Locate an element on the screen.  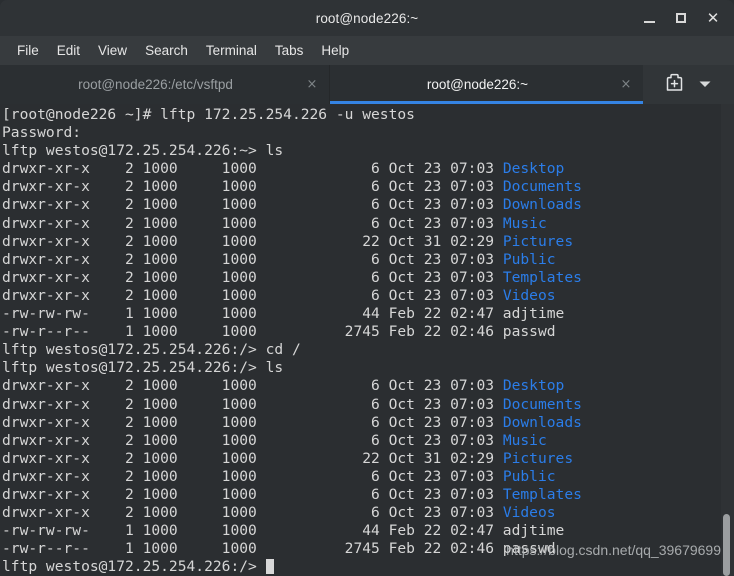
tab-label: root@node226:/etc/vsftpd is located at coordinates (155, 84).